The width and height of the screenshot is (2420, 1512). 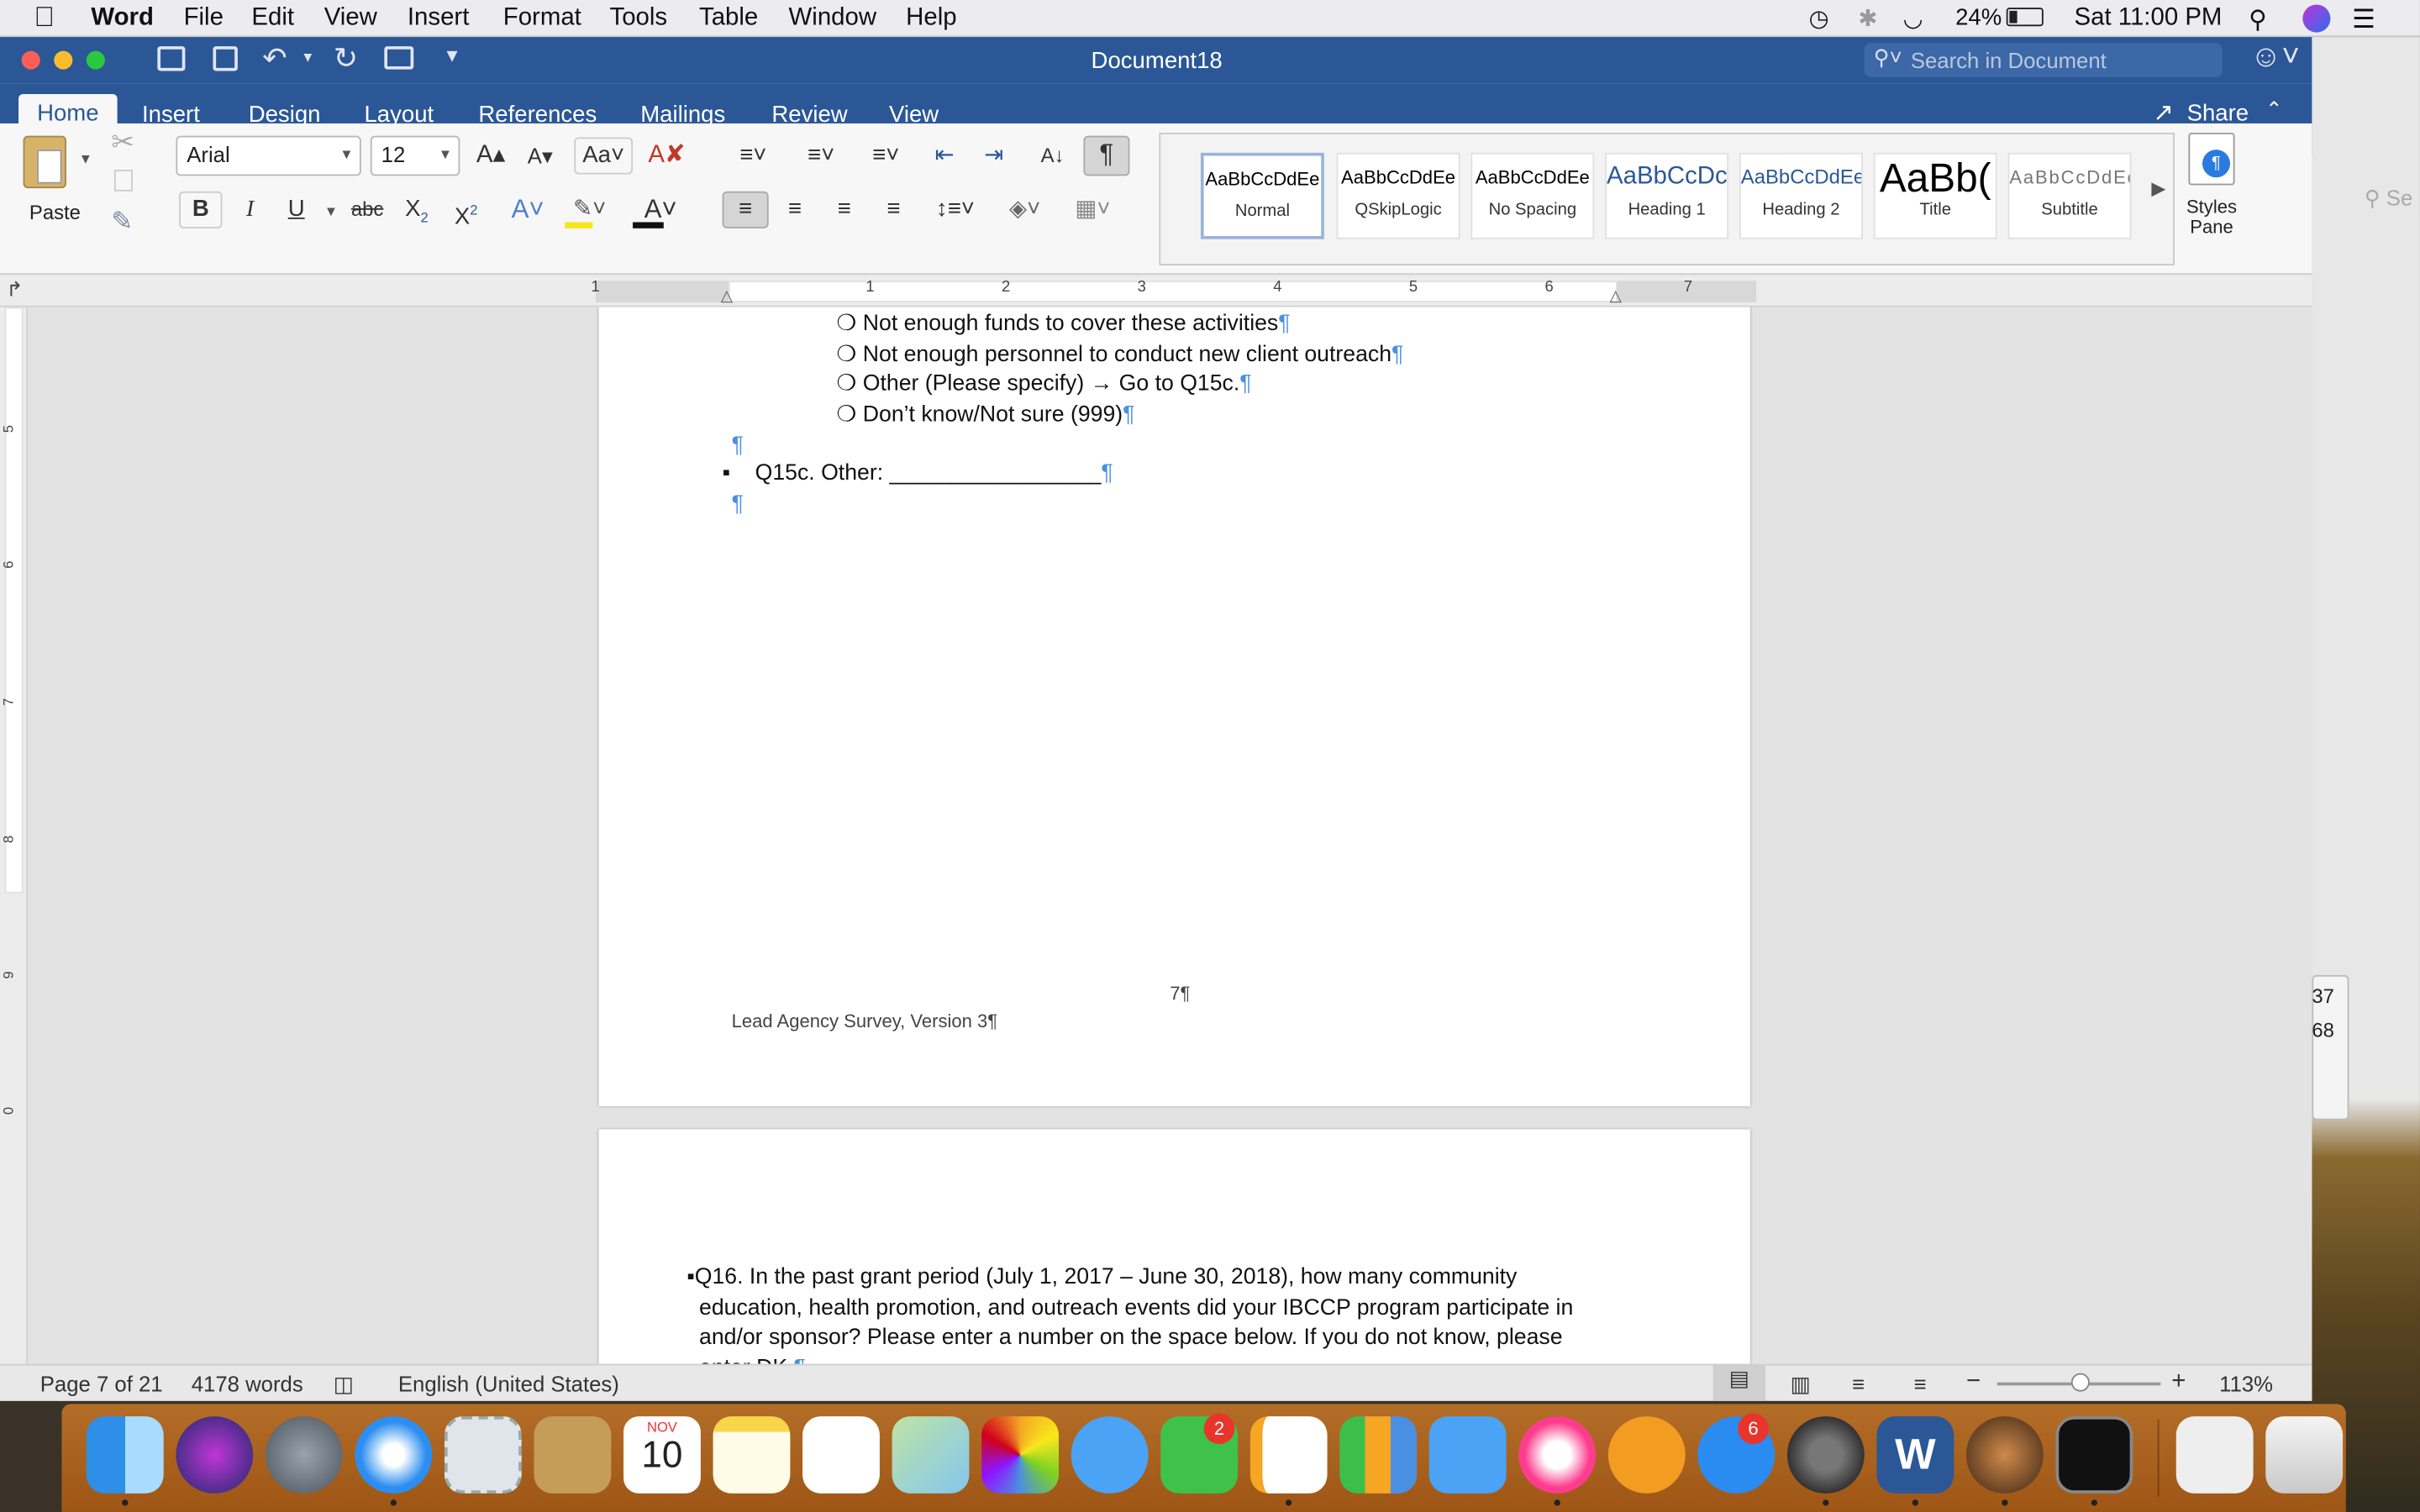 I want to click on wifi-icon: ◡, so click(x=1913, y=18).